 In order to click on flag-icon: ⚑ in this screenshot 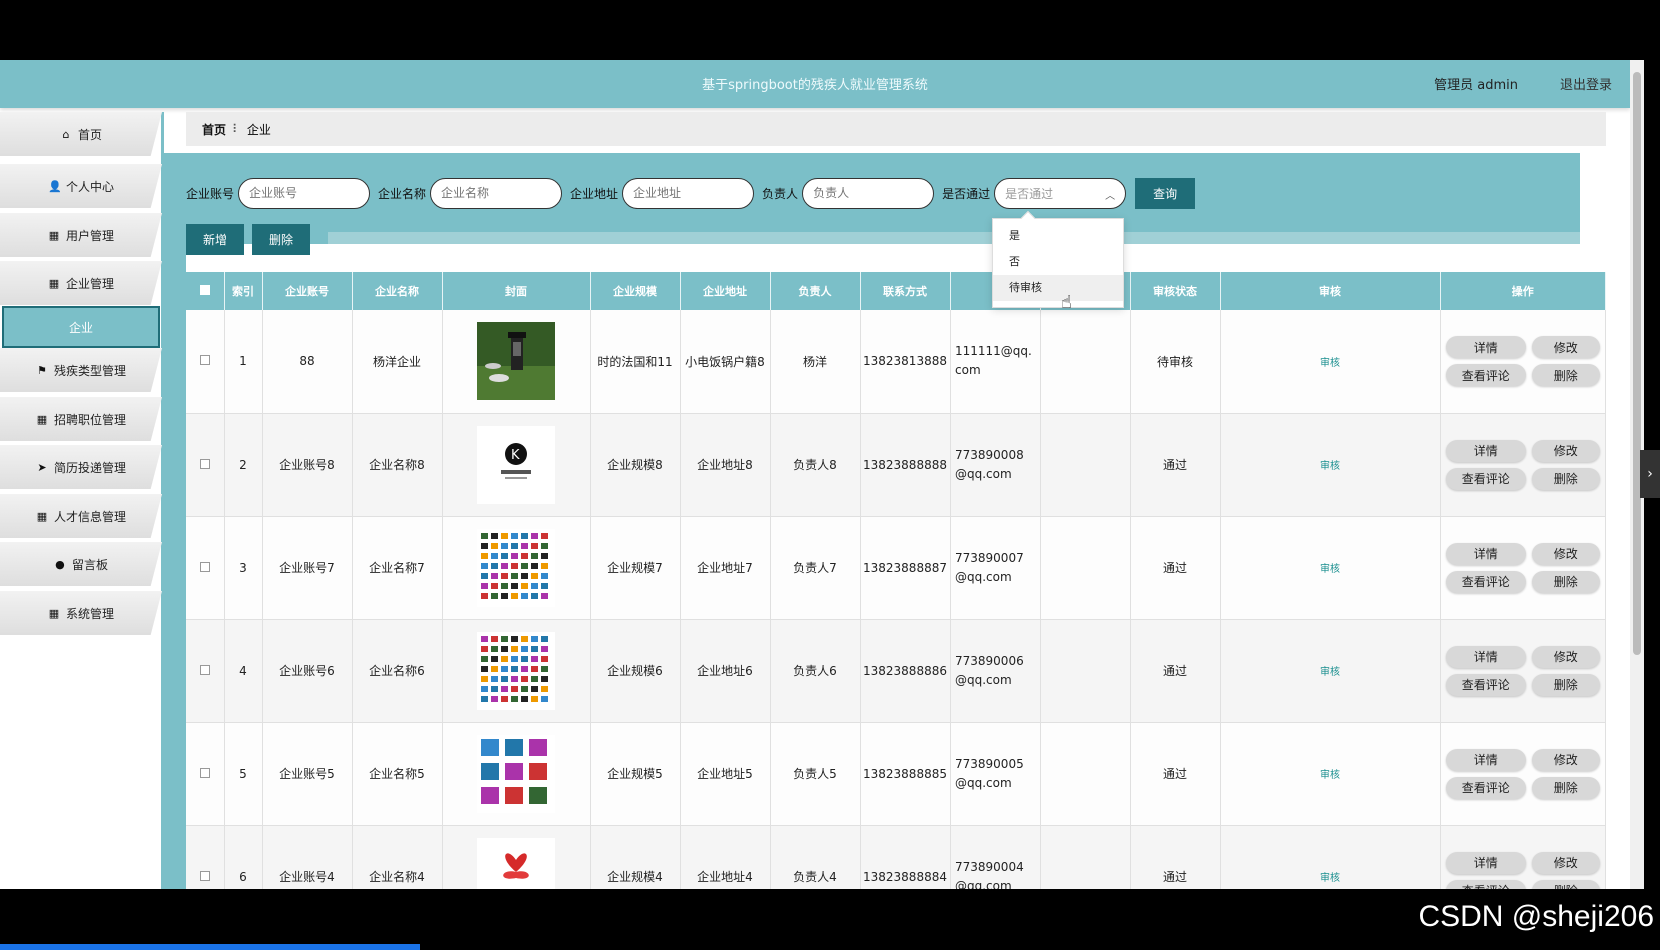, I will do `click(42, 370)`.